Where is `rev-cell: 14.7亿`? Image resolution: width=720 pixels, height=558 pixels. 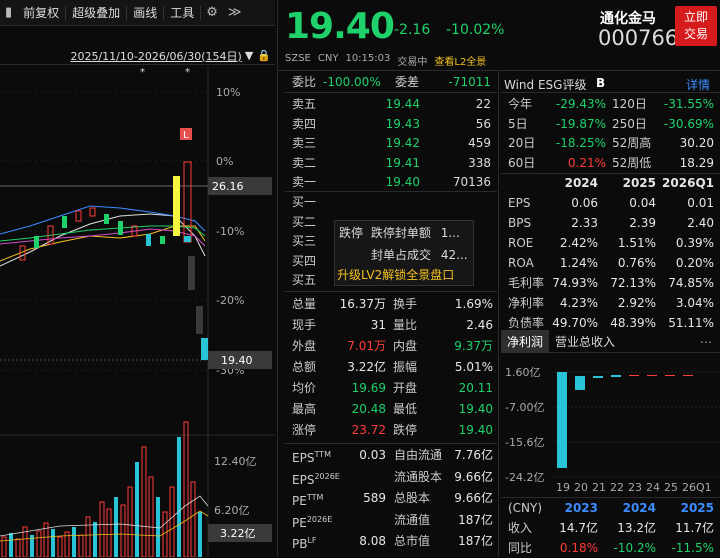 rev-cell: 14.7亿 is located at coordinates (578, 528).